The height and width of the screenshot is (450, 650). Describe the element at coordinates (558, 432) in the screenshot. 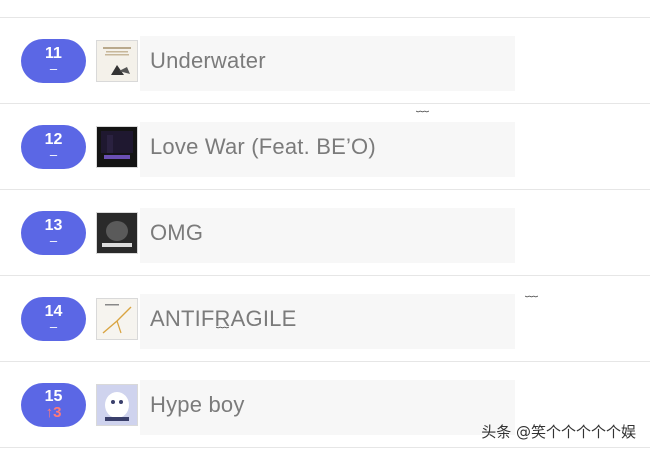

I see `watermark: 头条 @笑个个个个个娱` at that location.